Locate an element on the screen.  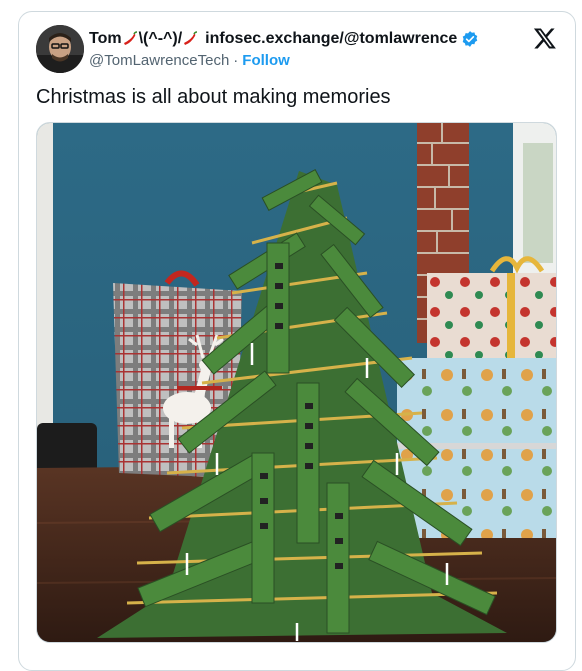
follow-button: Follow is located at coordinates (266, 60).